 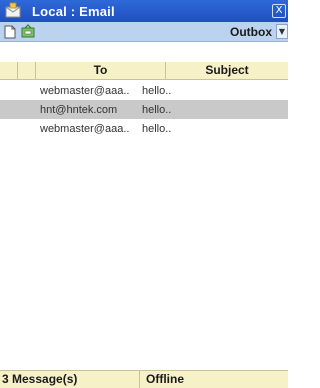 I want to click on column-header-subject: Subject, so click(x=227, y=70).